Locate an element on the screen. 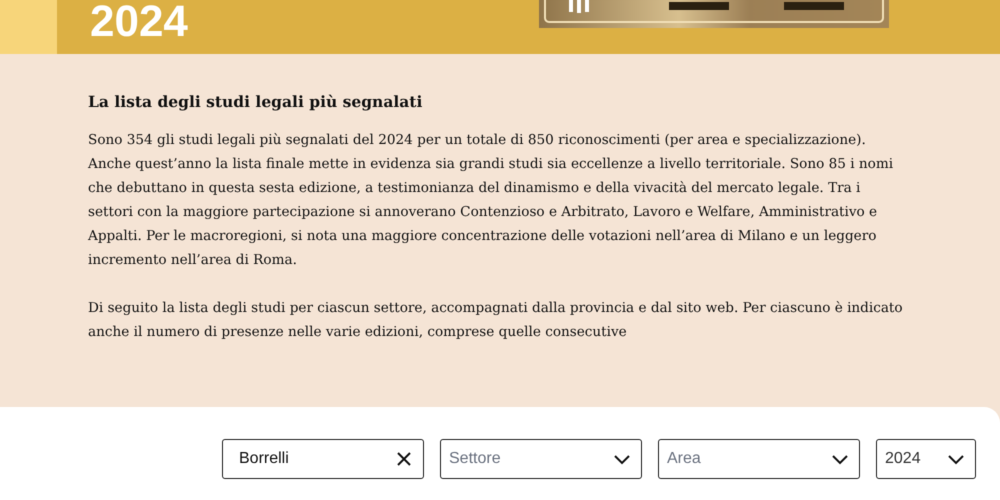 The width and height of the screenshot is (1000, 500). dropdown: Settore is located at coordinates (541, 459).